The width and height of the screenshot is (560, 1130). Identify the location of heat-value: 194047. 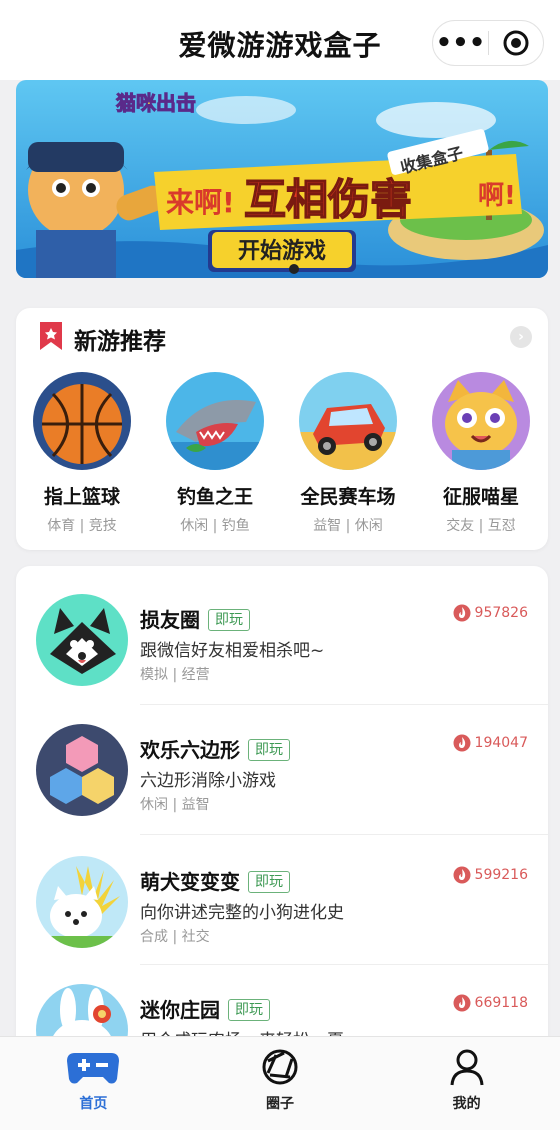
(501, 743).